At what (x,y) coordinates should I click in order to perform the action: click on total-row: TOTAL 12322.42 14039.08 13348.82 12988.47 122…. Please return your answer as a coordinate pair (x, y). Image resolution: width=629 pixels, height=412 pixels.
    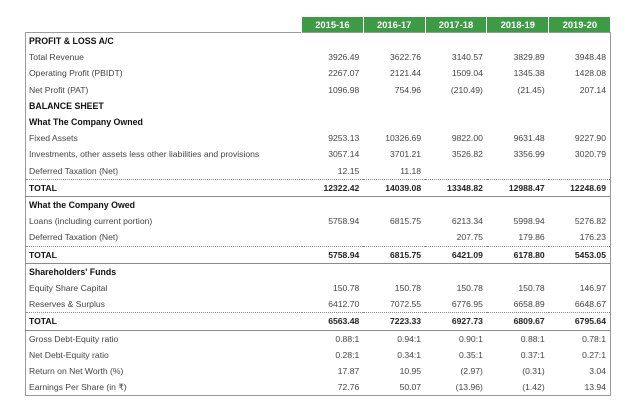
    Looking at the image, I should click on (318, 188).